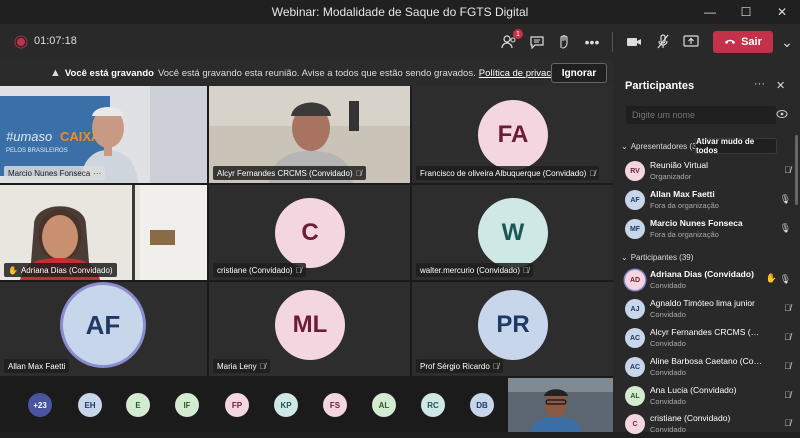  Describe the element at coordinates (634, 42) in the screenshot. I see `camera-icon` at that location.